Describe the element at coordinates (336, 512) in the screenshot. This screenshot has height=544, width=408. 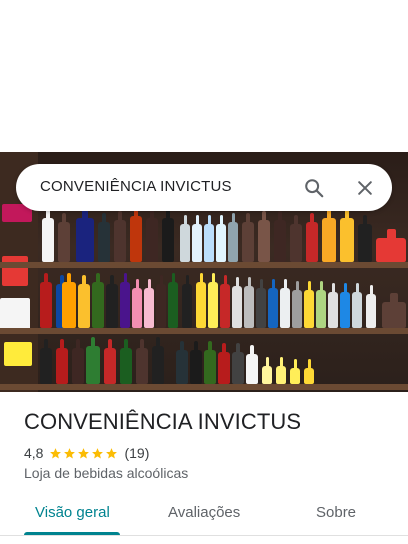
I see `tab-about: Sobre` at that location.